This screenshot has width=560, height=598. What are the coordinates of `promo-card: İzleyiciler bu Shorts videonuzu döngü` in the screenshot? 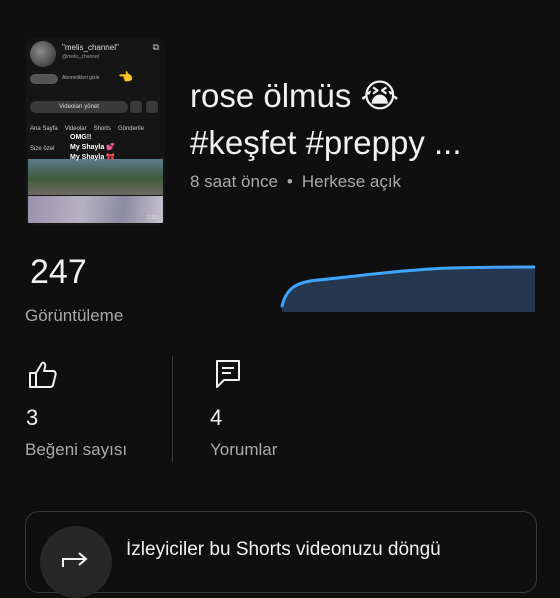 It's located at (281, 554).